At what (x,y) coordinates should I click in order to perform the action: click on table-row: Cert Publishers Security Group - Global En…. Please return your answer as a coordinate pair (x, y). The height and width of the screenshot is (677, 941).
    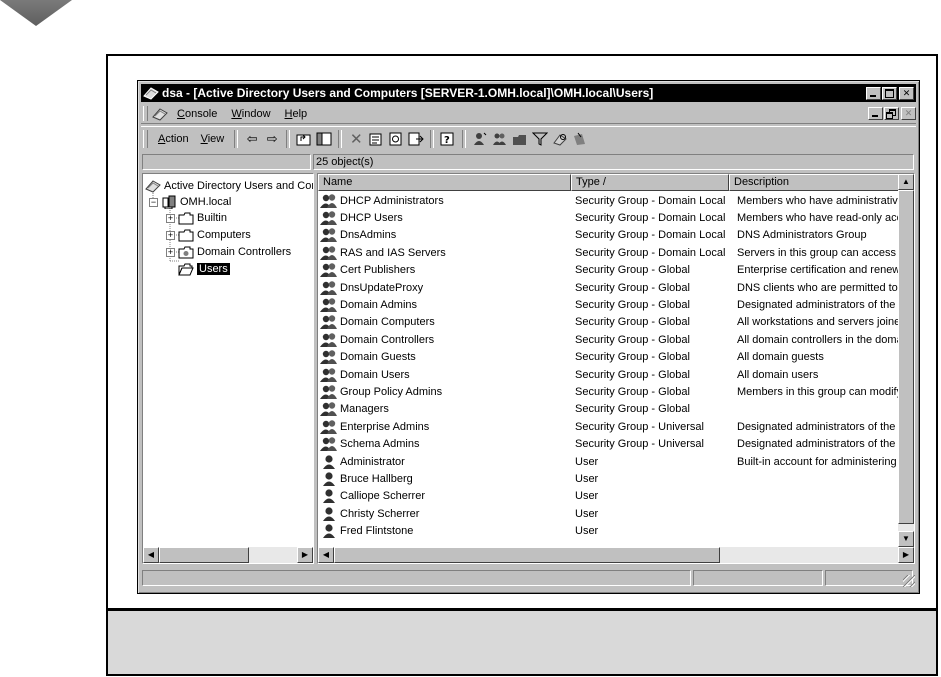
    Looking at the image, I should click on (616, 270).